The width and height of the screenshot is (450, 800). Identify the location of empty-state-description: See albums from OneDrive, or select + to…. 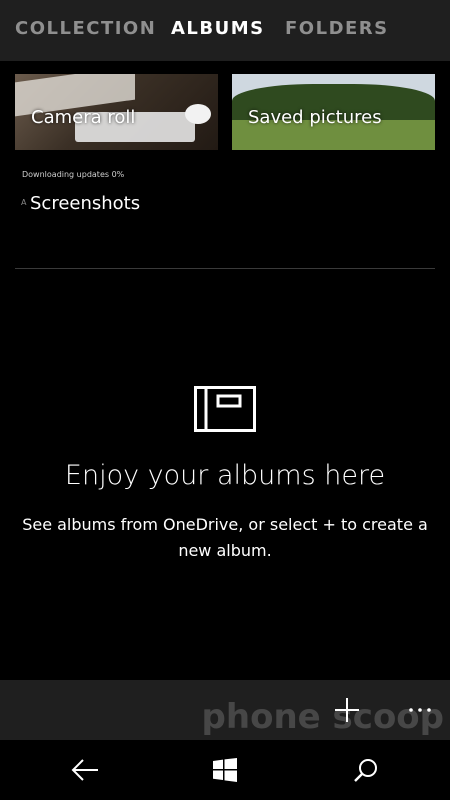
(225, 537).